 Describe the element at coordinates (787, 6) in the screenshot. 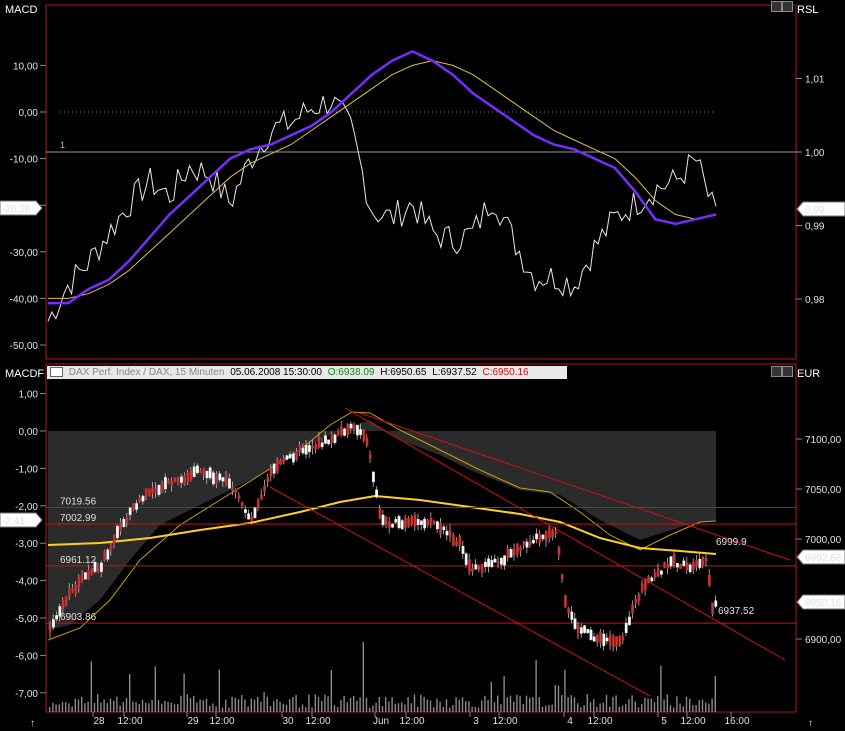

I see `maximize-icon` at that location.